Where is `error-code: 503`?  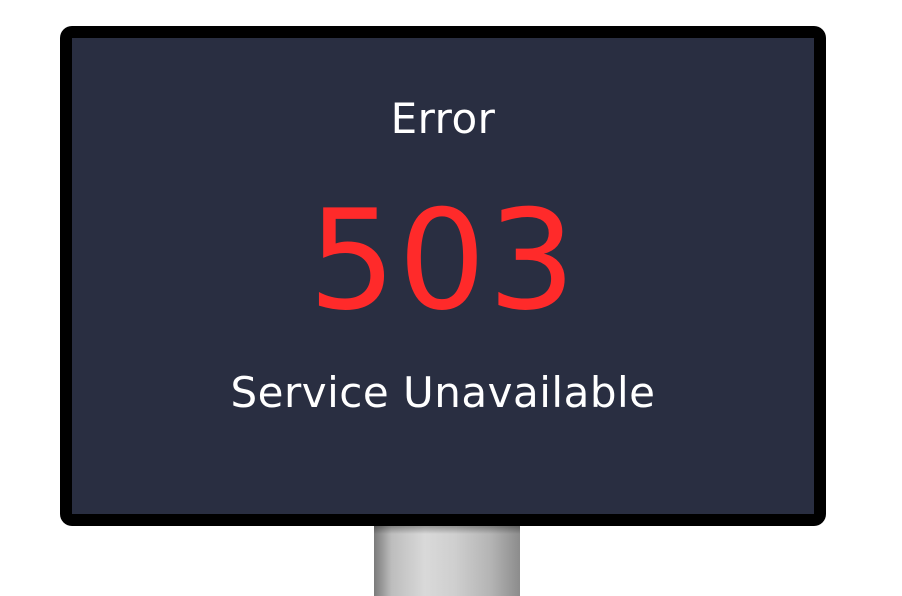
error-code: 503 is located at coordinates (443, 260).